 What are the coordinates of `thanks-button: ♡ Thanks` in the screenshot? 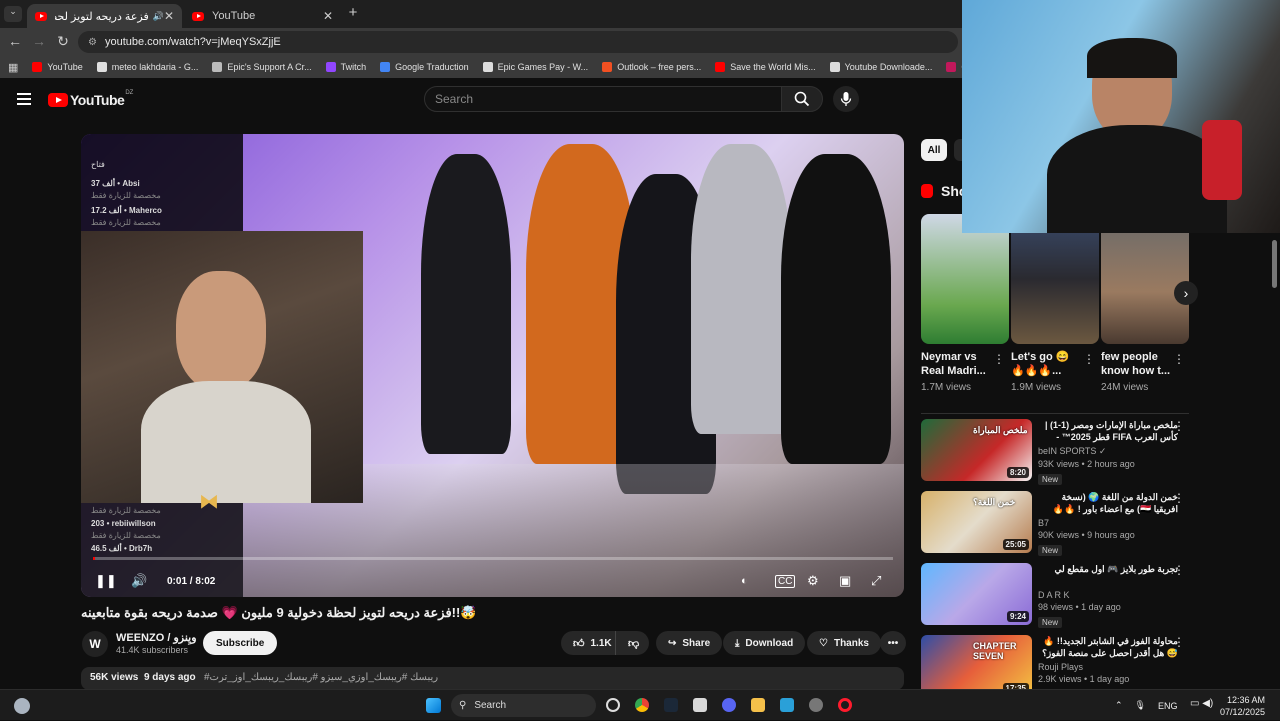 It's located at (844, 643).